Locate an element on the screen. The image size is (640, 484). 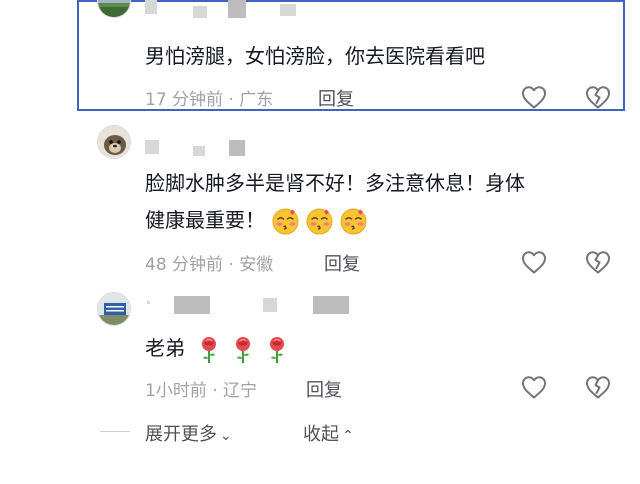
expand-more-label: 展开更多 is located at coordinates (181, 434).